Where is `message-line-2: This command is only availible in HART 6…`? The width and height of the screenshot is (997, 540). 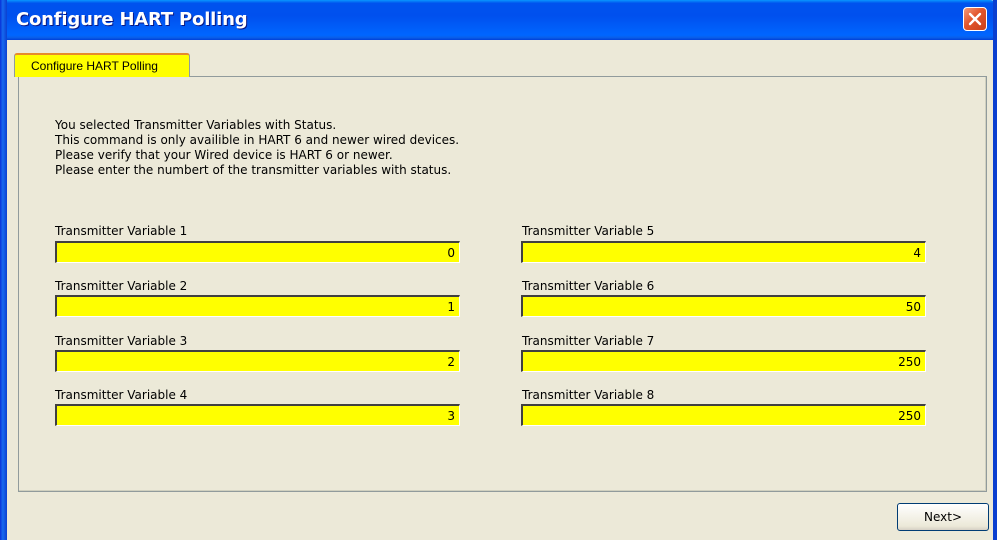 message-line-2: This command is only availible in HART 6… is located at coordinates (257, 140).